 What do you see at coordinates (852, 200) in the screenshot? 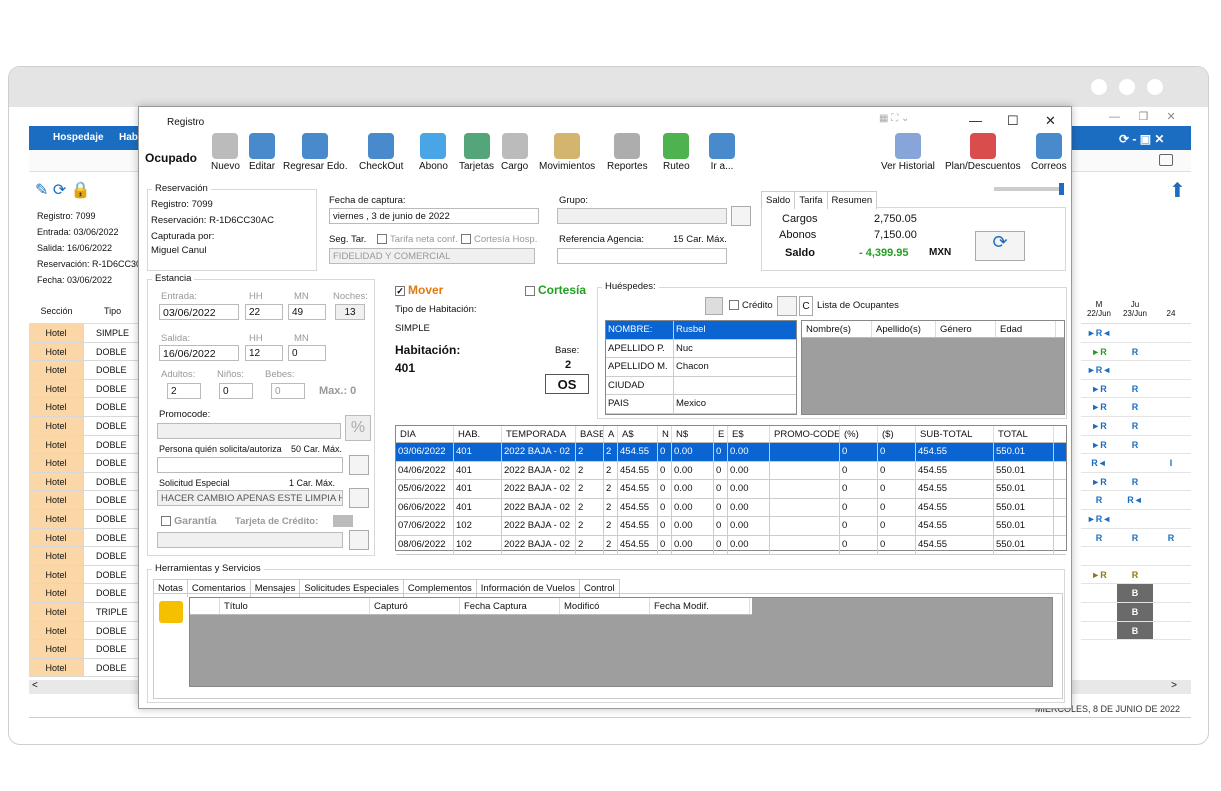
I see `tab-resumen: Resumen` at bounding box center [852, 200].